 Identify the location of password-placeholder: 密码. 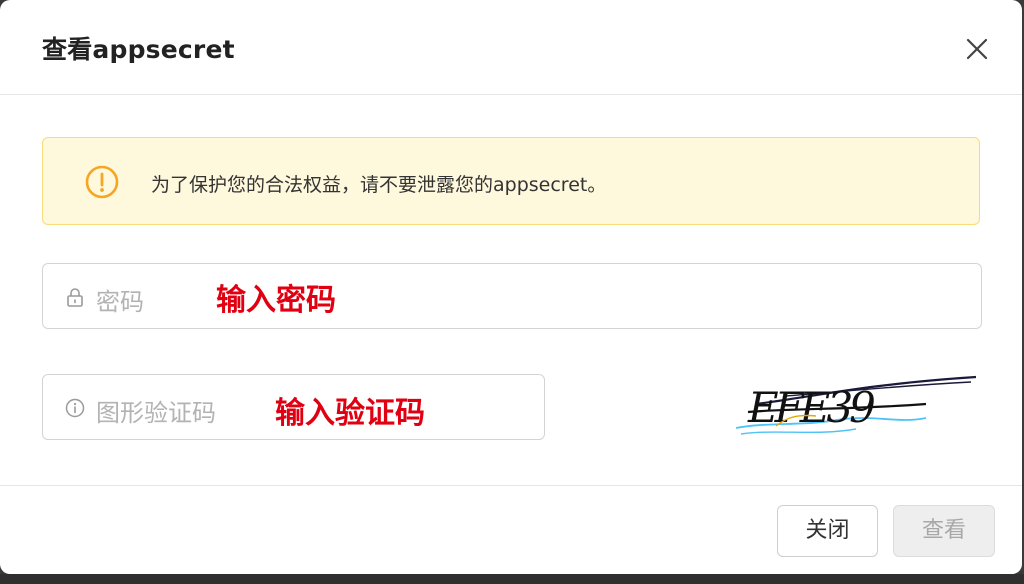
(120, 302).